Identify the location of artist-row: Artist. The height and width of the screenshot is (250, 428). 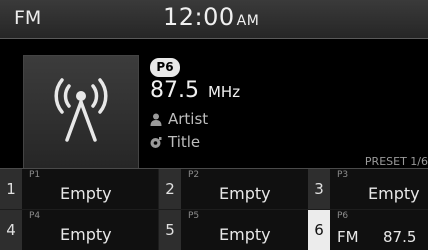
(179, 119).